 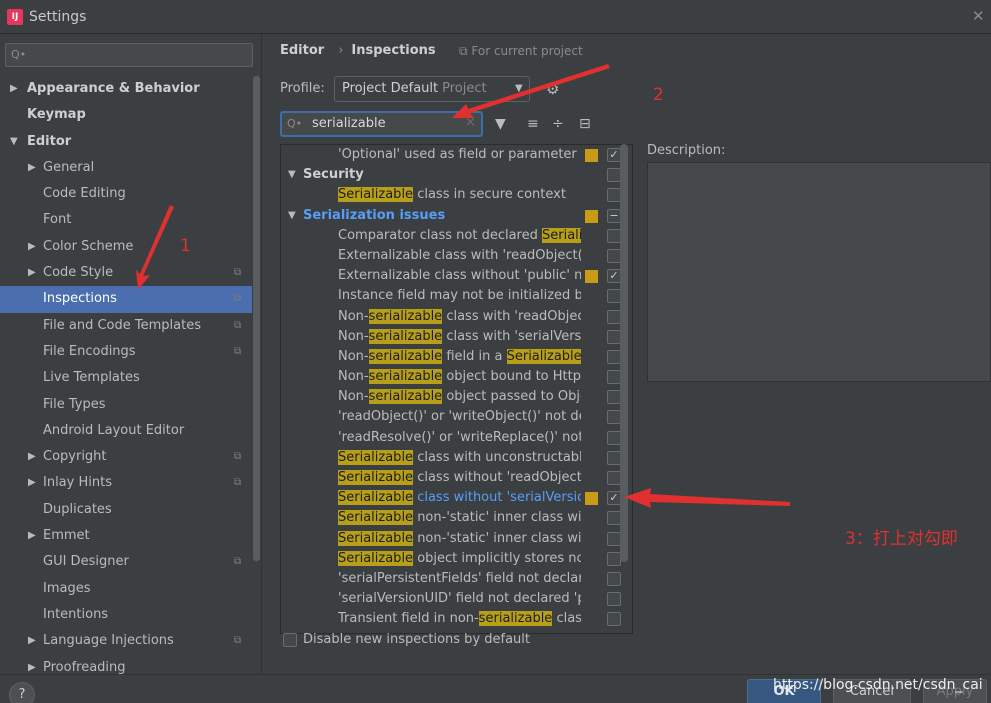 I want to click on sidebar-item-general: ▶ General, so click(x=126, y=168).